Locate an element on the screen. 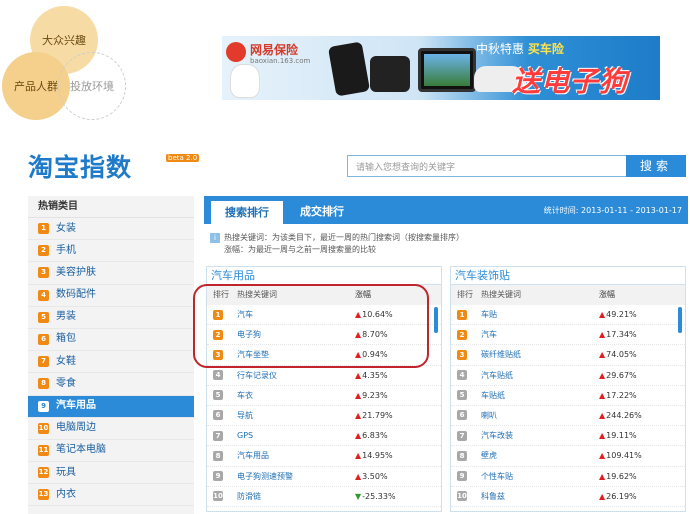 The image size is (690, 514). sidebar-item: 6 箱包 is located at coordinates (111, 340).